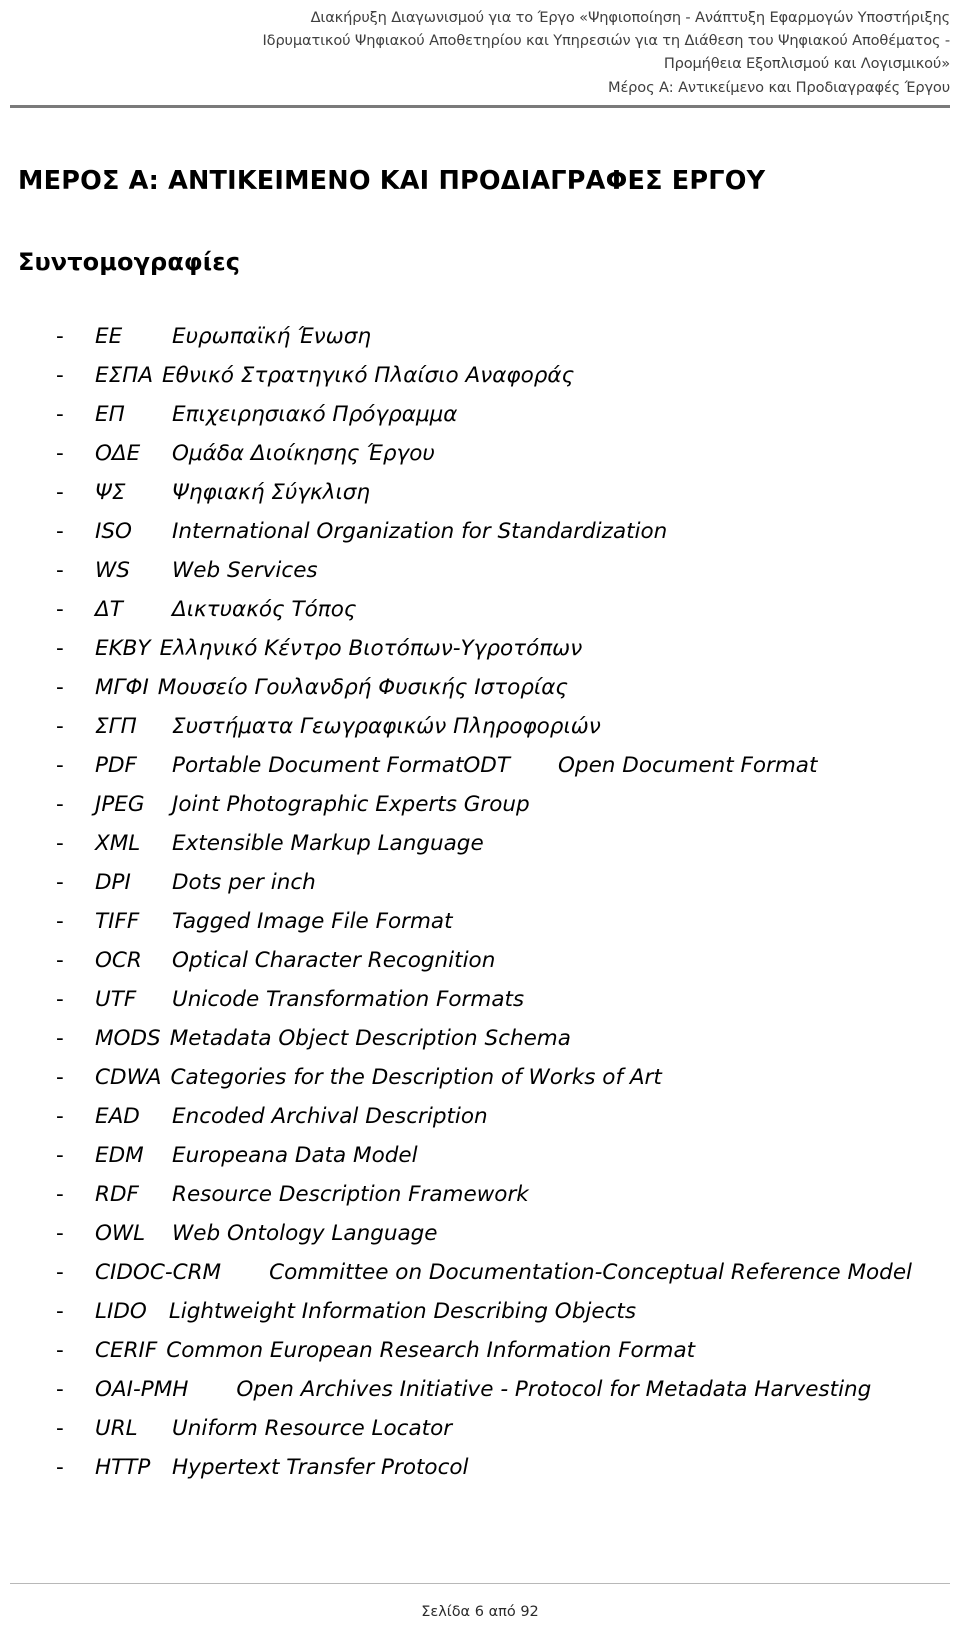 Image resolution: width=960 pixels, height=1646 pixels. I want to click on abbreviation-value: Unicode Transformation Formats, so click(348, 999).